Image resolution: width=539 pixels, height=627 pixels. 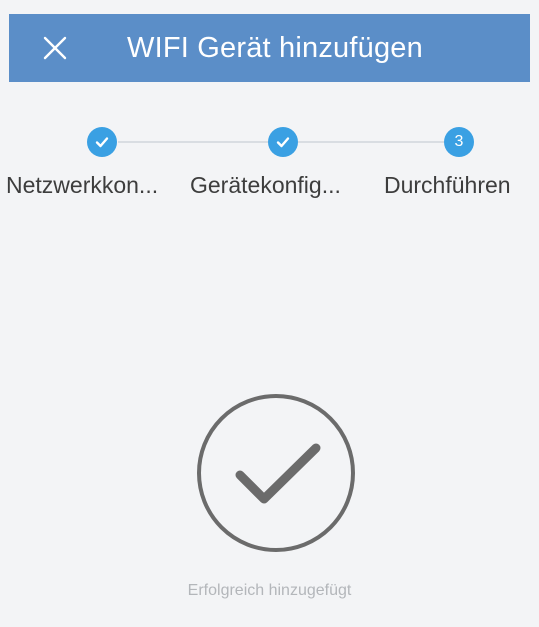 I want to click on close-icon, so click(x=55, y=48).